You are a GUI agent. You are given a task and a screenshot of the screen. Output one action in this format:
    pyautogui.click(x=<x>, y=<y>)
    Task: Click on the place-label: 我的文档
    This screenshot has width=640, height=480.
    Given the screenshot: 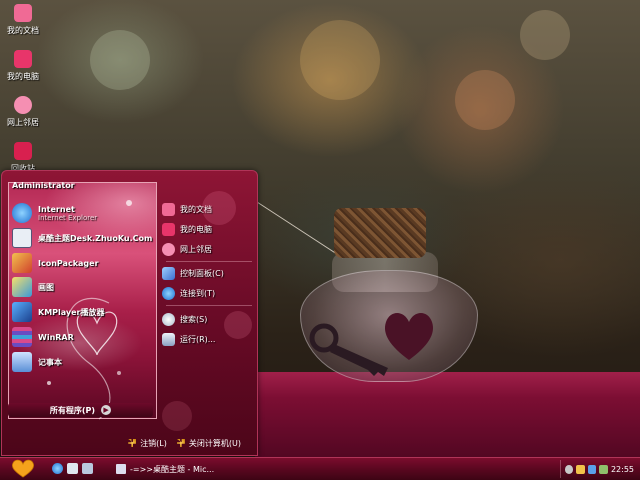 What is the action you would take?
    pyautogui.click(x=196, y=209)
    